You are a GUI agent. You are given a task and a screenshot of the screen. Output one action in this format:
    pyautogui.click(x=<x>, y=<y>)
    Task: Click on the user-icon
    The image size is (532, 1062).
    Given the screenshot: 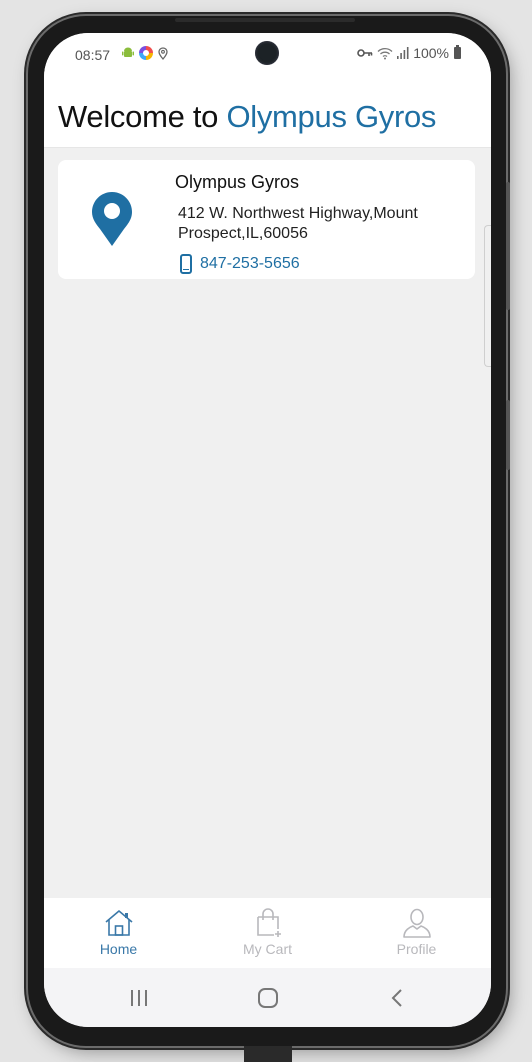 What is the action you would take?
    pyautogui.click(x=416, y=923)
    